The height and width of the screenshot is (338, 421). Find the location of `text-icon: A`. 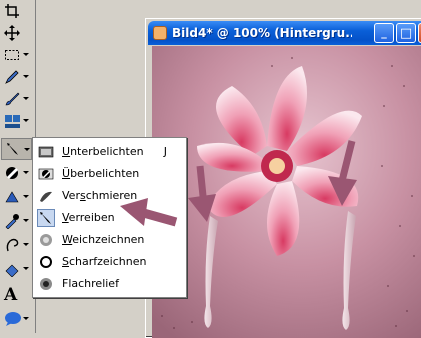

text-icon: A is located at coordinates (11, 295).